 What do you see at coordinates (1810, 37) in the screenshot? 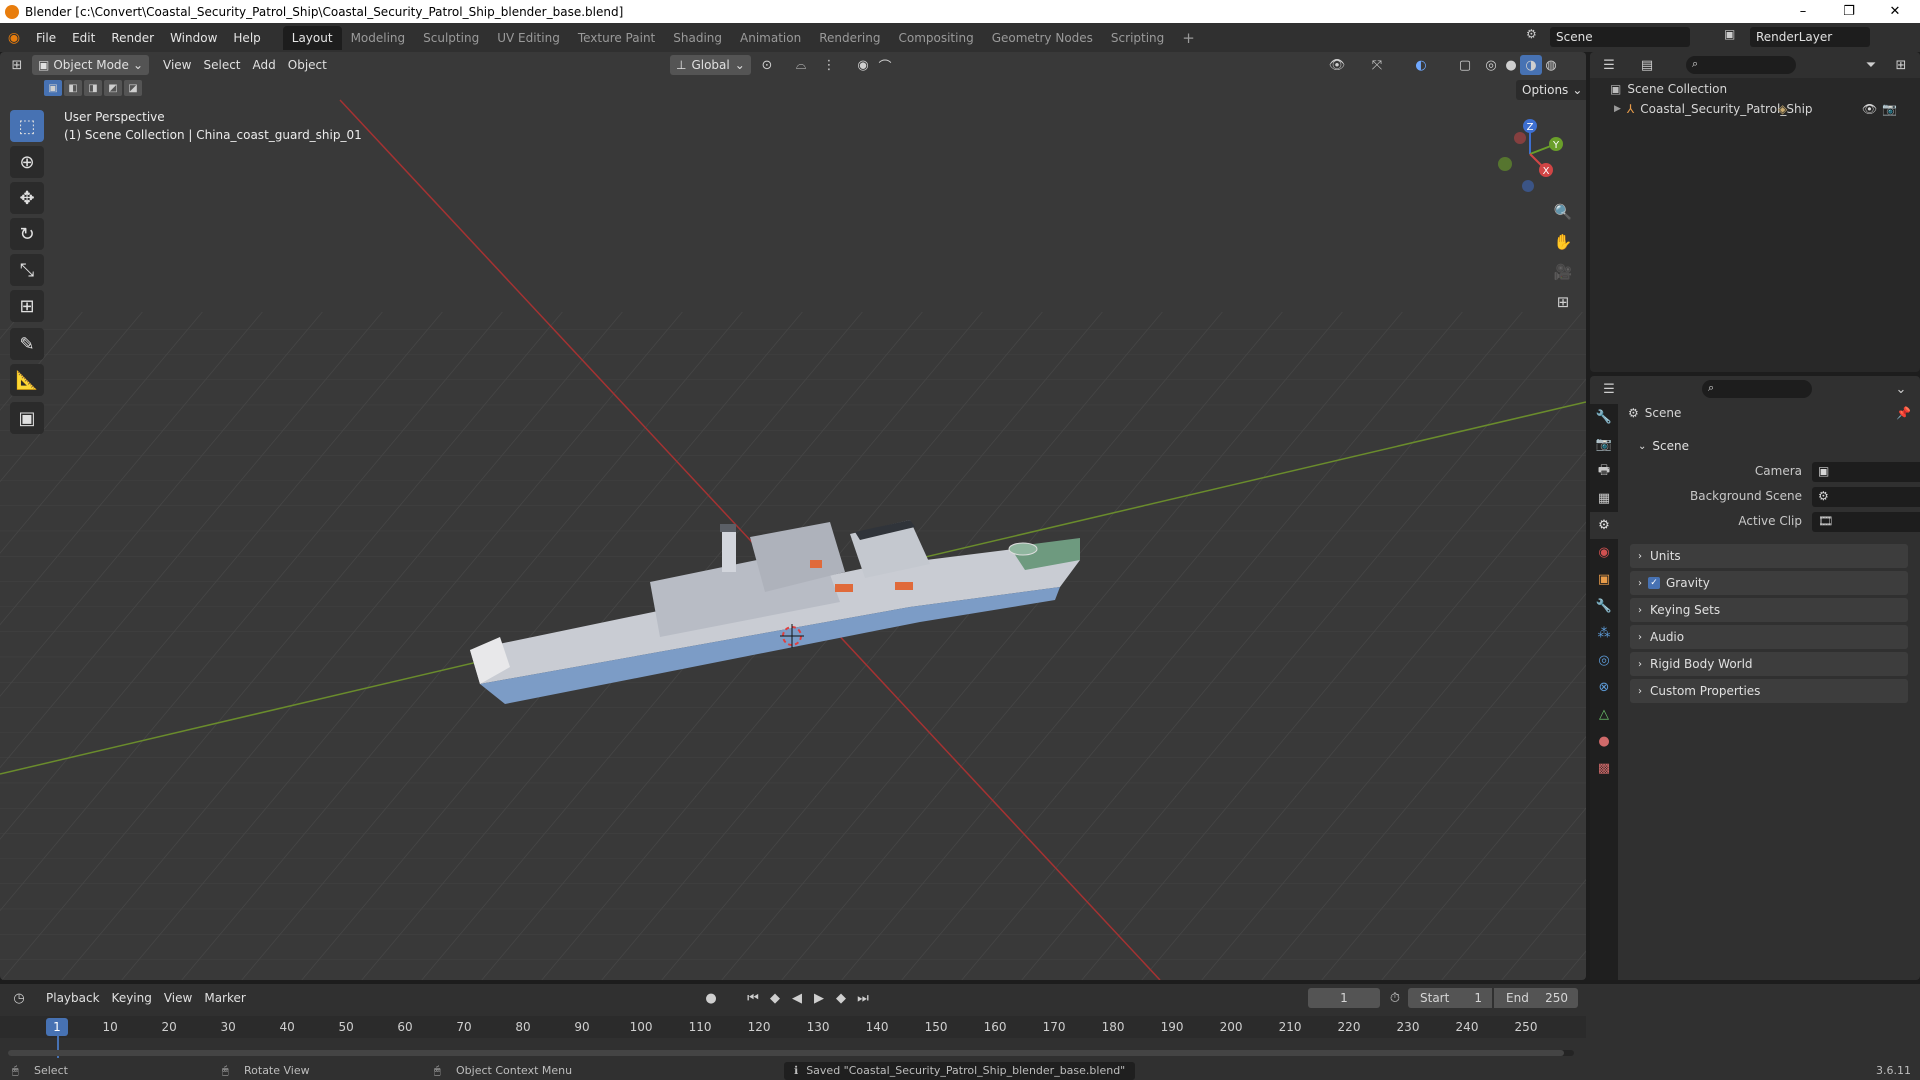
I see `render-layer-selector: RenderLayer` at bounding box center [1810, 37].